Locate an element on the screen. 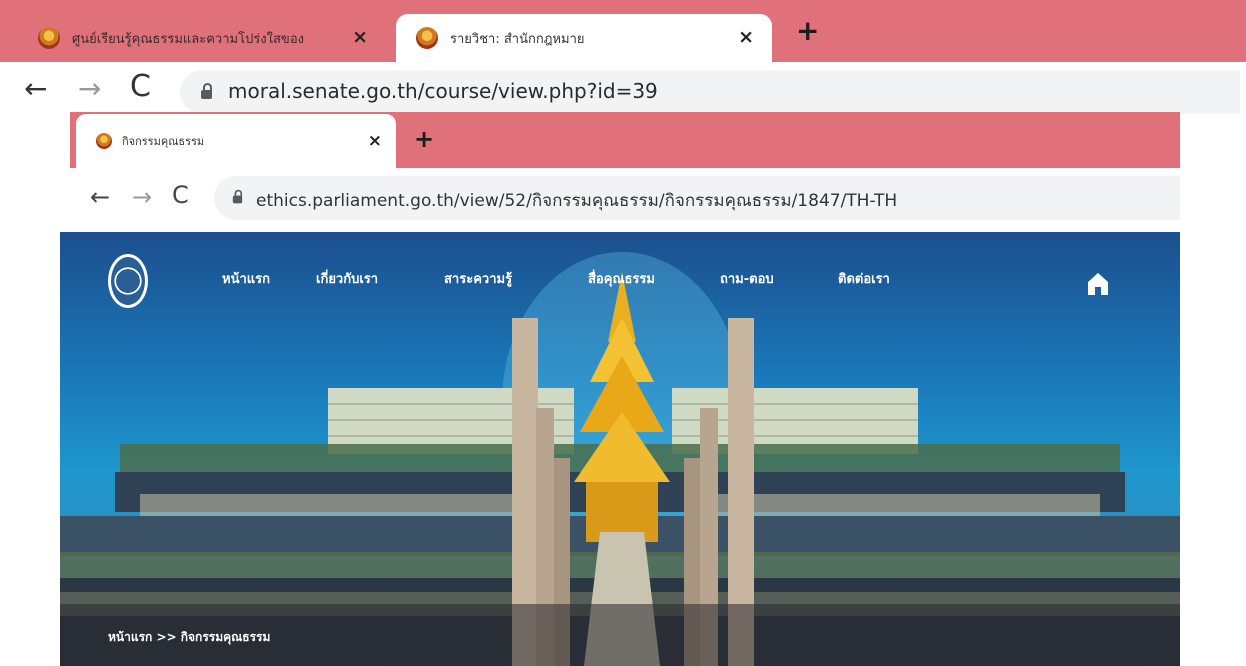 This screenshot has width=1246, height=666. tab-title: กิจกรรมคุณธรรม is located at coordinates (163, 141).